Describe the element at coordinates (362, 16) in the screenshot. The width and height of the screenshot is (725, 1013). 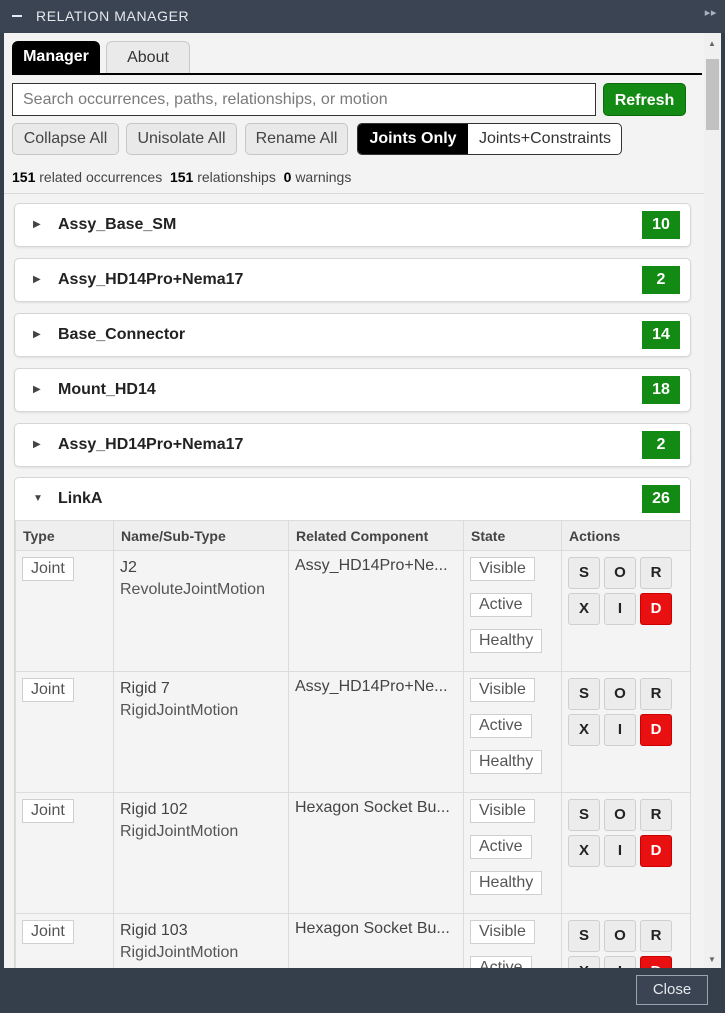
I see `titlebar: RELATION MANAGER ▸▸` at that location.